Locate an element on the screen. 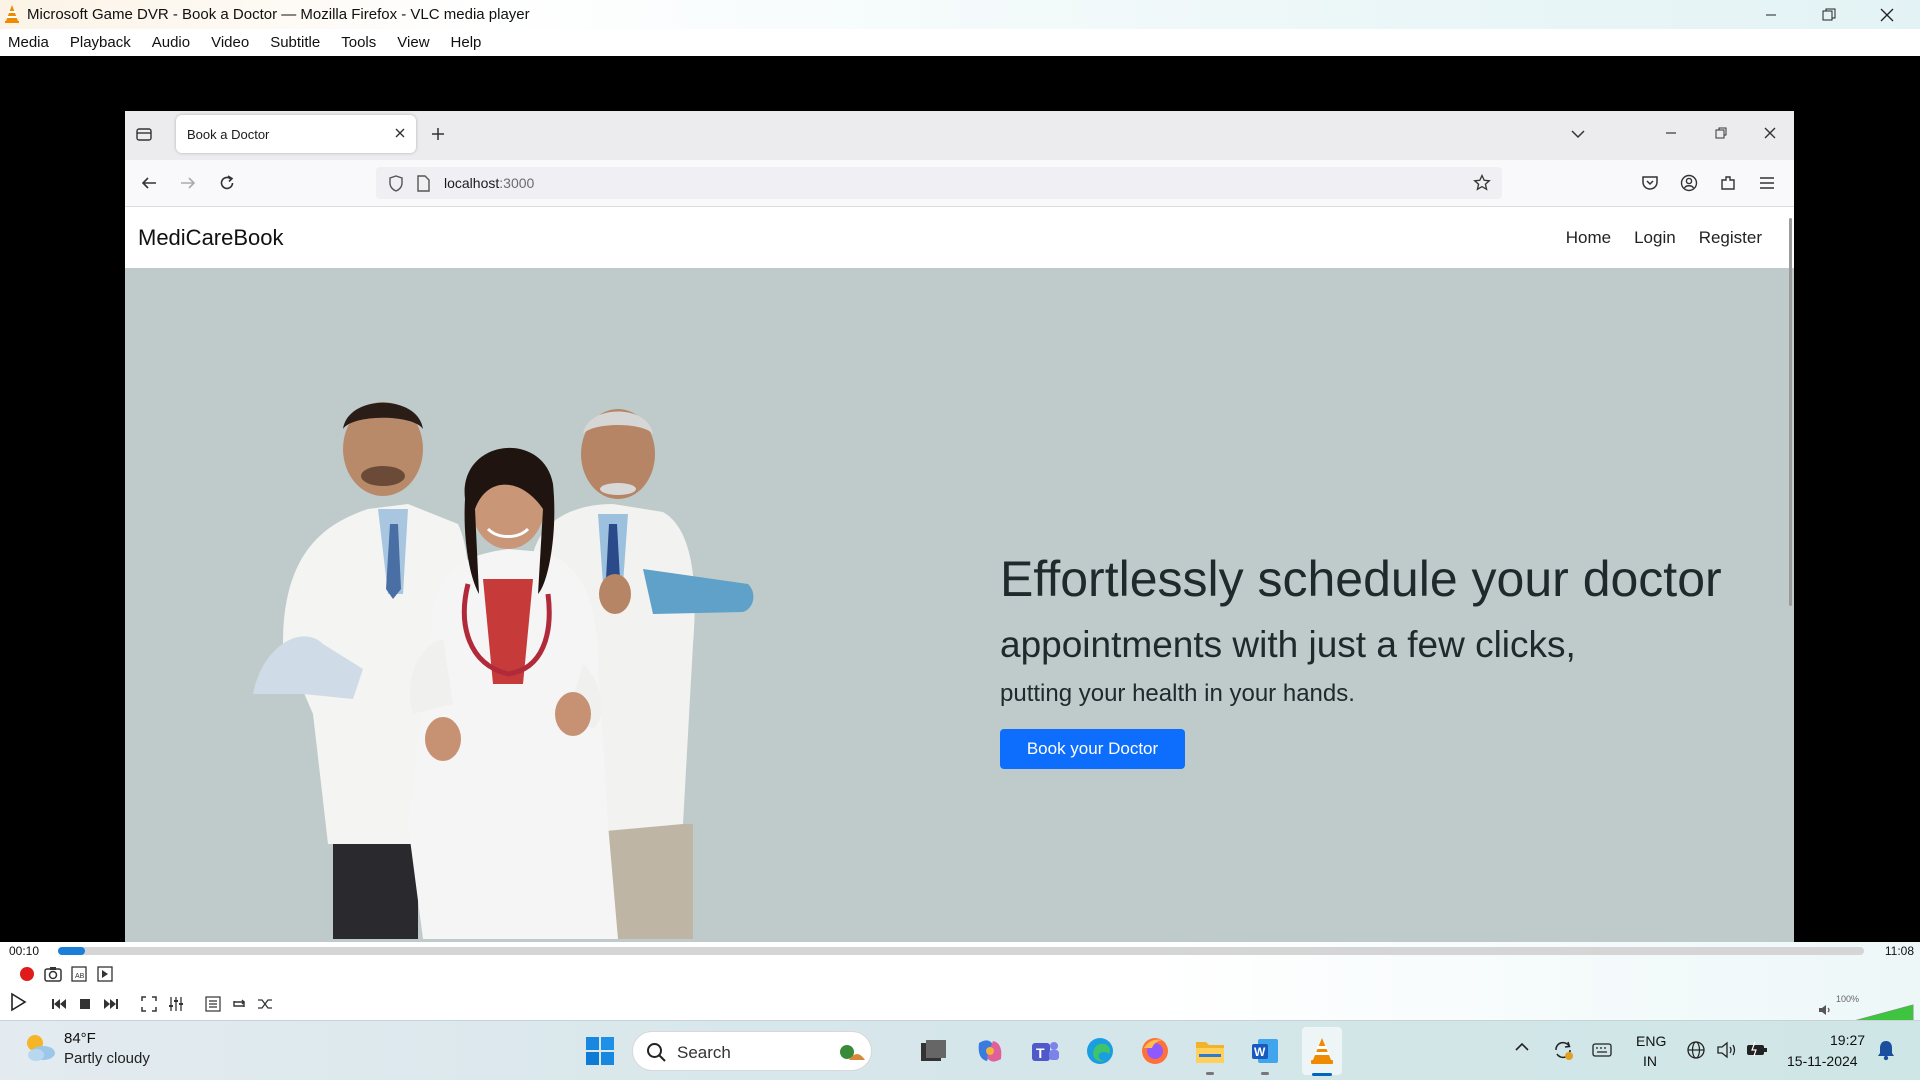 This screenshot has width=1920, height=1080. firefox-close-icon is located at coordinates (1770, 133).